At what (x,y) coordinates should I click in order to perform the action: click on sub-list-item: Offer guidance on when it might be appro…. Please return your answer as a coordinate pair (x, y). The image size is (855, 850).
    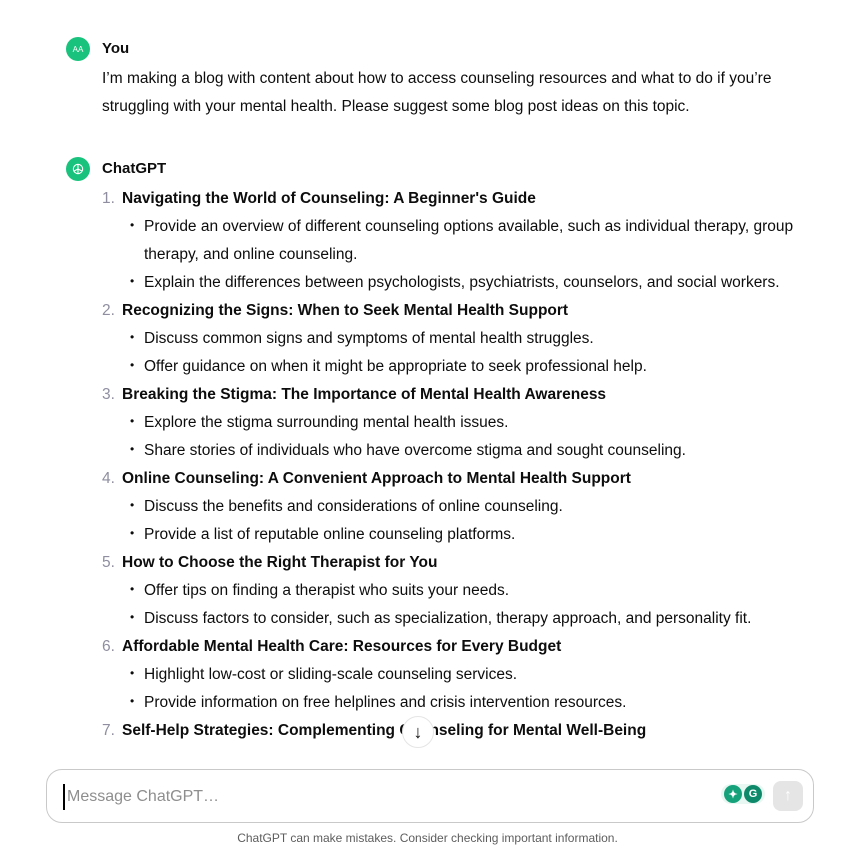
    Looking at the image, I should click on (463, 366).